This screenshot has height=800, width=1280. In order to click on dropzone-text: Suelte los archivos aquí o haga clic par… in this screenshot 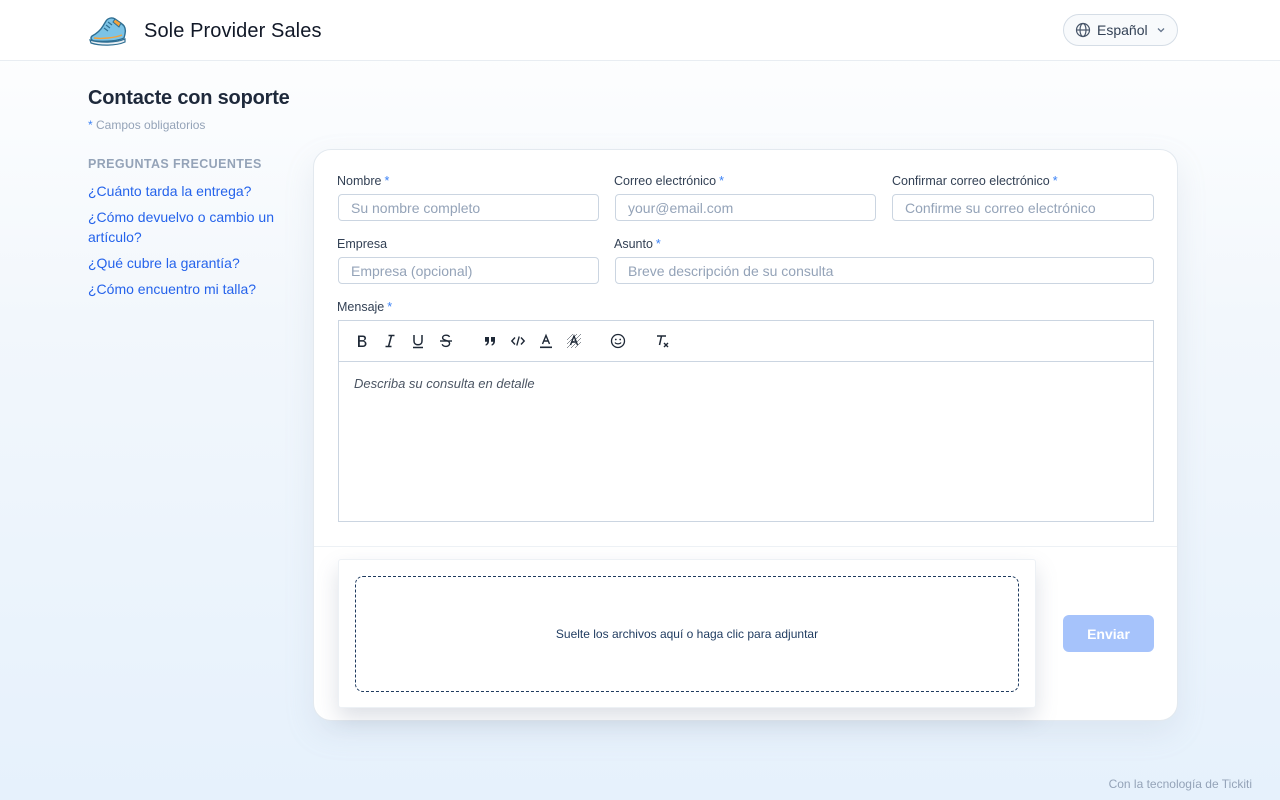, I will do `click(687, 634)`.